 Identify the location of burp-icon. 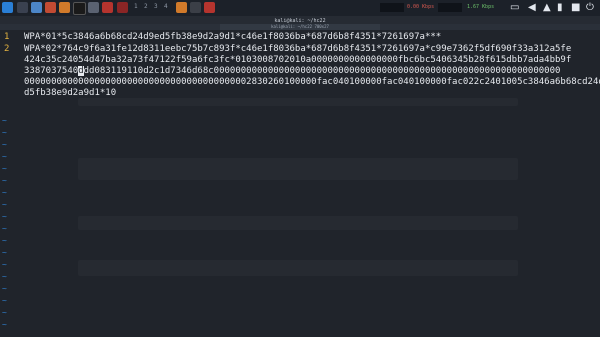
(107, 7).